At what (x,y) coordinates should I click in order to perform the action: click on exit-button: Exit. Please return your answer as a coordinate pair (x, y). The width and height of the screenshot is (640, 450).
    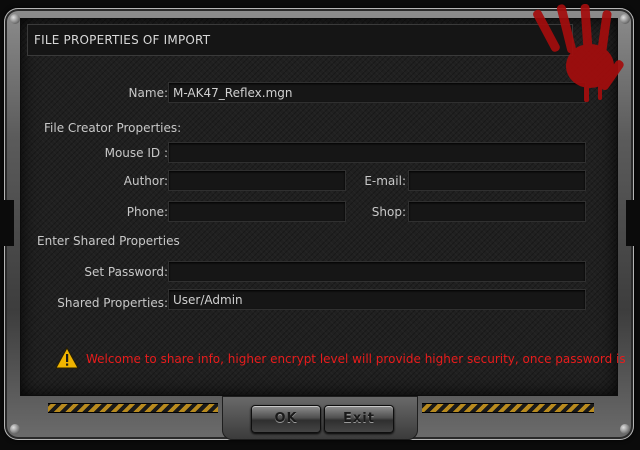
    Looking at the image, I should click on (359, 419).